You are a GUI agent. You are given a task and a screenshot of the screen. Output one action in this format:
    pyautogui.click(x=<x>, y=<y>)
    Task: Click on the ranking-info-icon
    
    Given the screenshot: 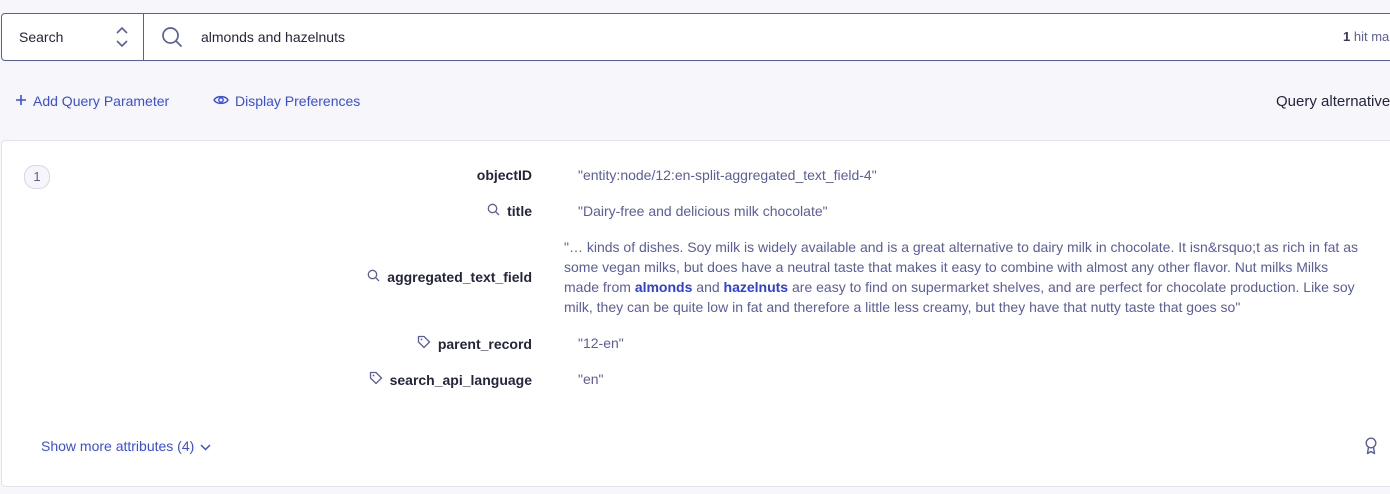 What is the action you would take?
    pyautogui.click(x=1371, y=448)
    